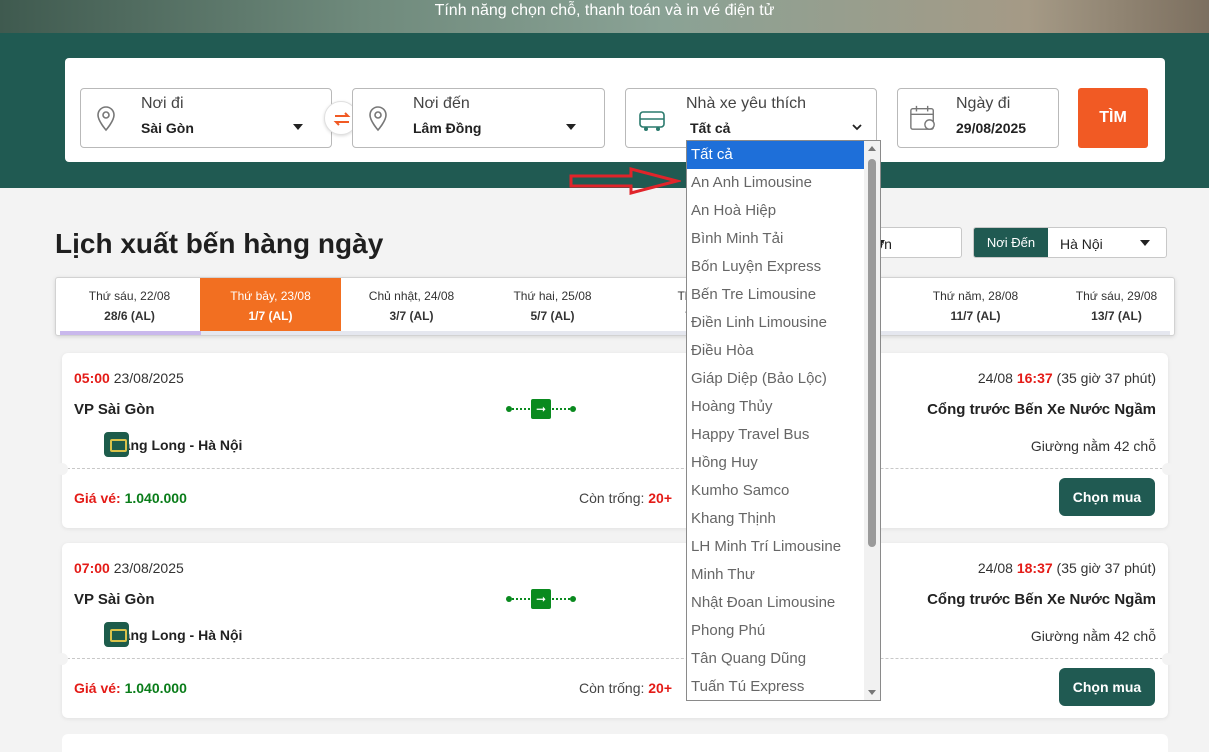  Describe the element at coordinates (158, 634) in the screenshot. I see `trip-operator: Hoàng Long - Hà Nội` at that location.